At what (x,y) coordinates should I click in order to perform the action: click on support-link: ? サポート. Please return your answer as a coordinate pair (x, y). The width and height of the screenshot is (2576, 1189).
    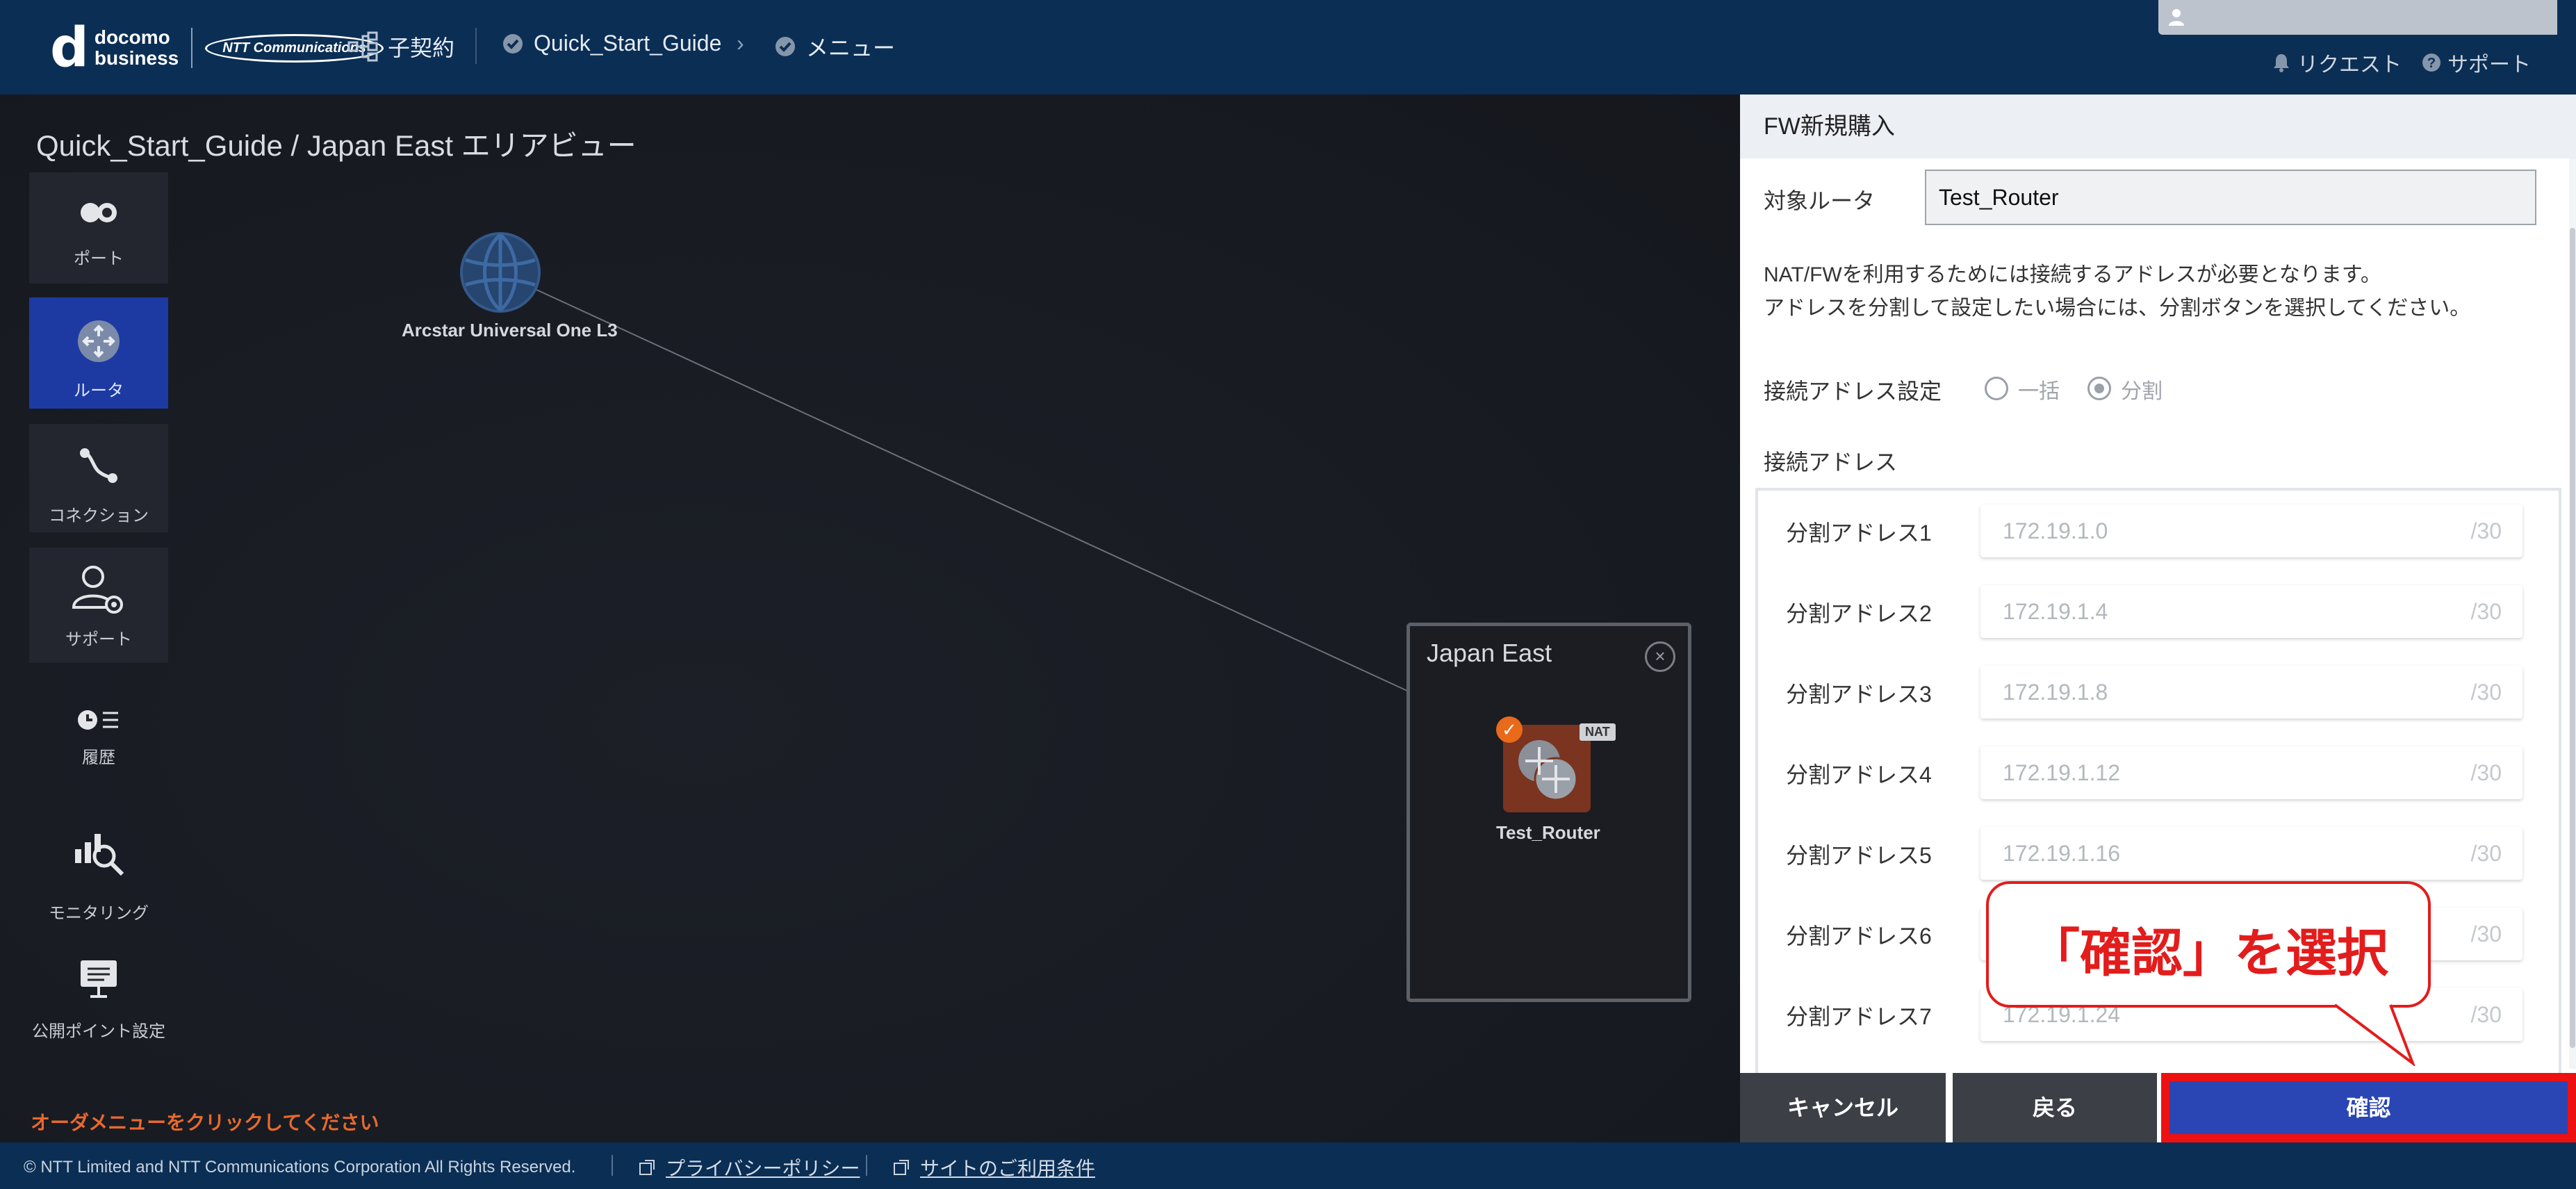
    Looking at the image, I should click on (2476, 62).